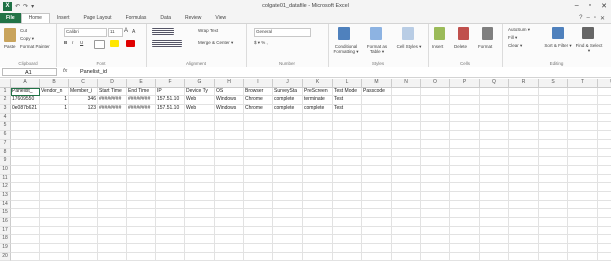 The image size is (611, 261). I want to click on close-icon: ✕, so click(604, 6).